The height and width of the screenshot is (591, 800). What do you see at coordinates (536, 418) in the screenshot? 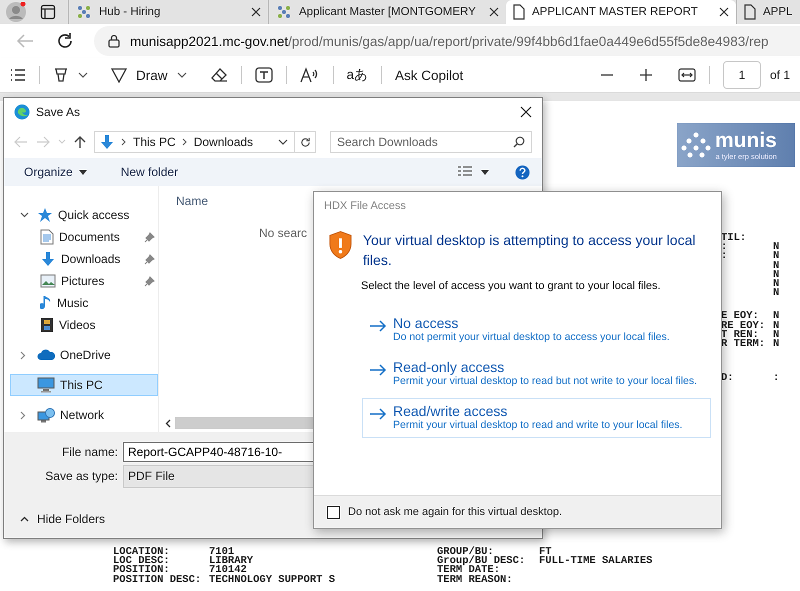
I see `access-option: Read/write access Permit your virtual desktop to read and write to your local files.` at bounding box center [536, 418].